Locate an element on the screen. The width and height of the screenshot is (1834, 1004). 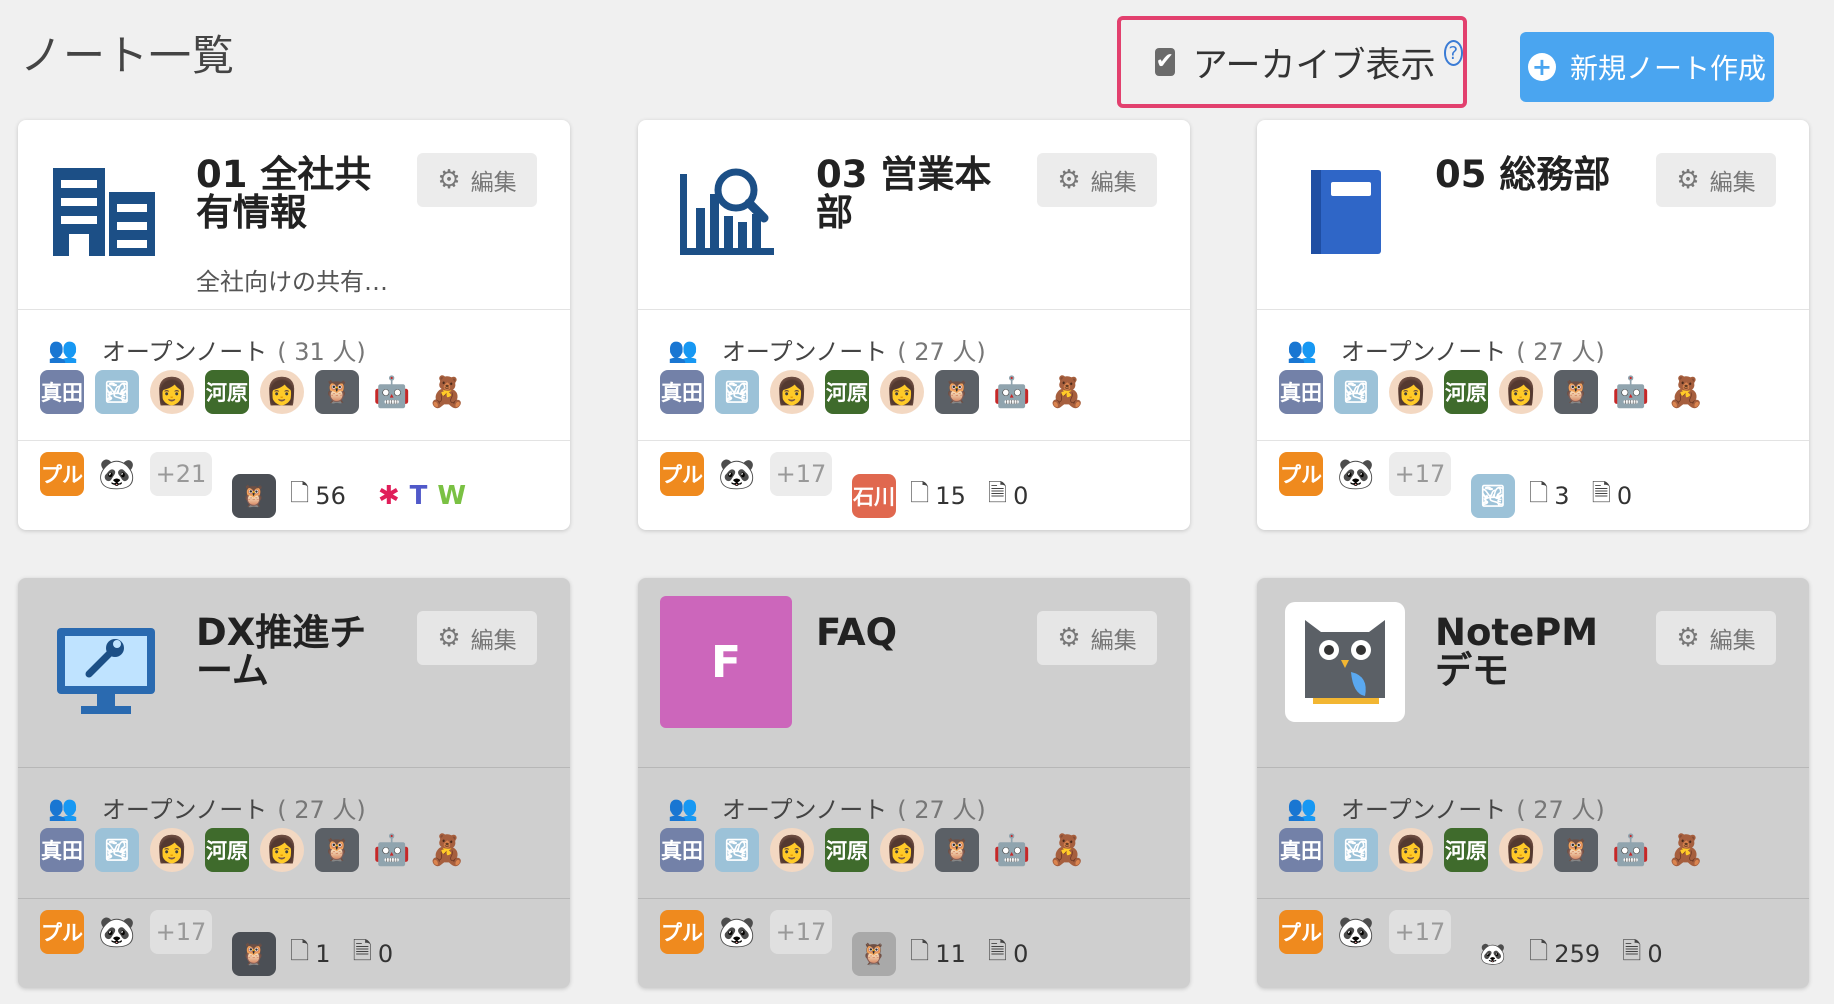
latest-editor-avatar: 🐼 is located at coordinates (1493, 954).